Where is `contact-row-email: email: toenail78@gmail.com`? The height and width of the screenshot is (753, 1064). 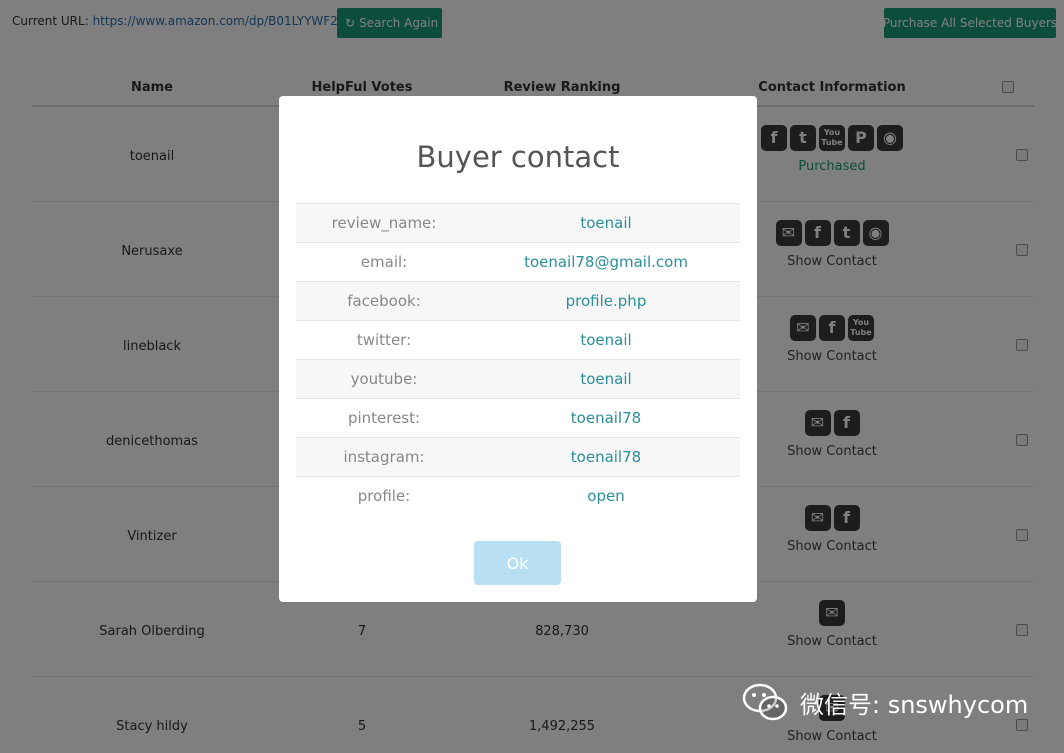 contact-row-email: email: toenail78@gmail.com is located at coordinates (518, 261).